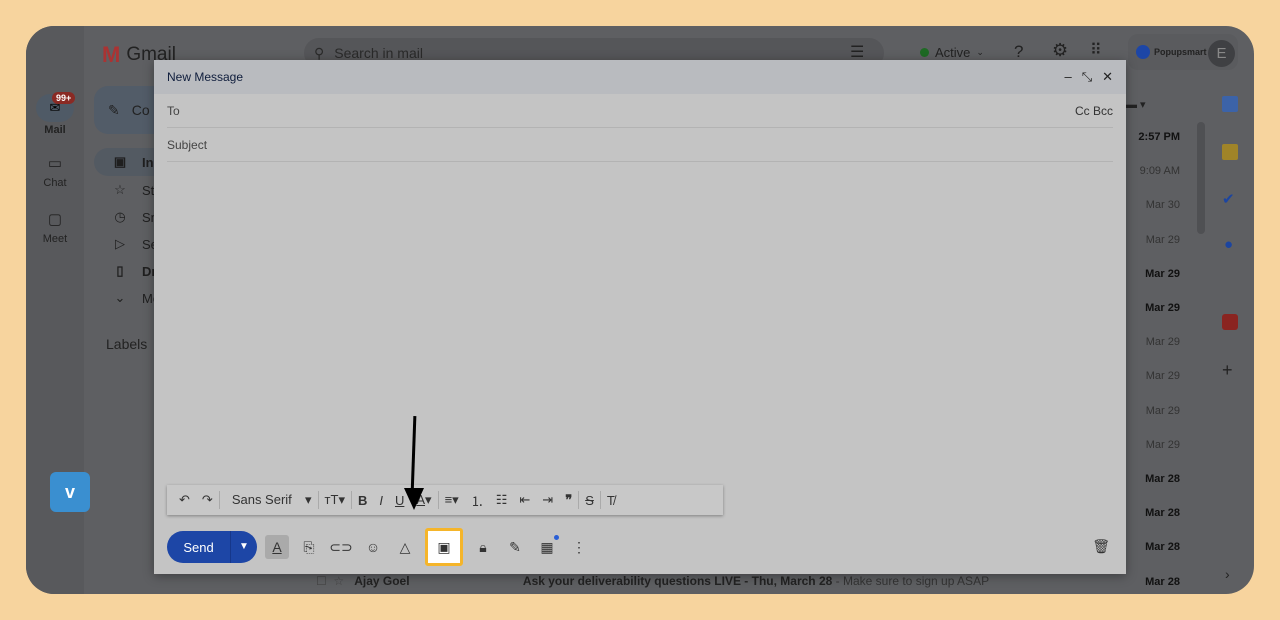 This screenshot has width=1280, height=620. What do you see at coordinates (207, 500) in the screenshot?
I see `redo-icon: ↷` at bounding box center [207, 500].